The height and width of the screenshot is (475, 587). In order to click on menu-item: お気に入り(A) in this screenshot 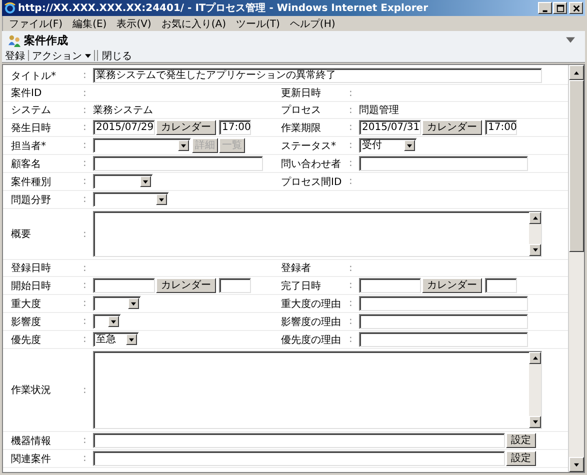, I will do `click(193, 23)`.